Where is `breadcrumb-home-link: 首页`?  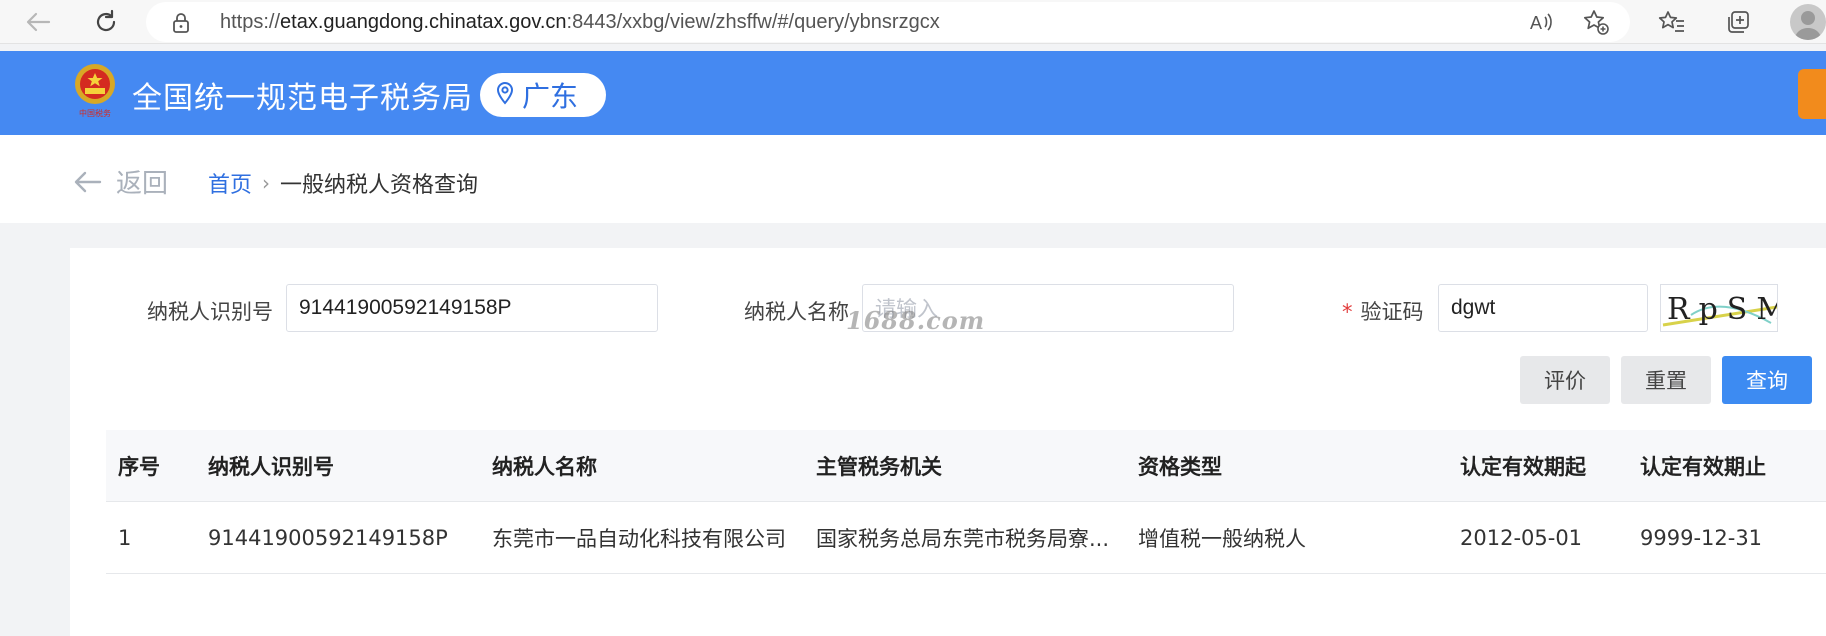 breadcrumb-home-link: 首页 is located at coordinates (230, 183).